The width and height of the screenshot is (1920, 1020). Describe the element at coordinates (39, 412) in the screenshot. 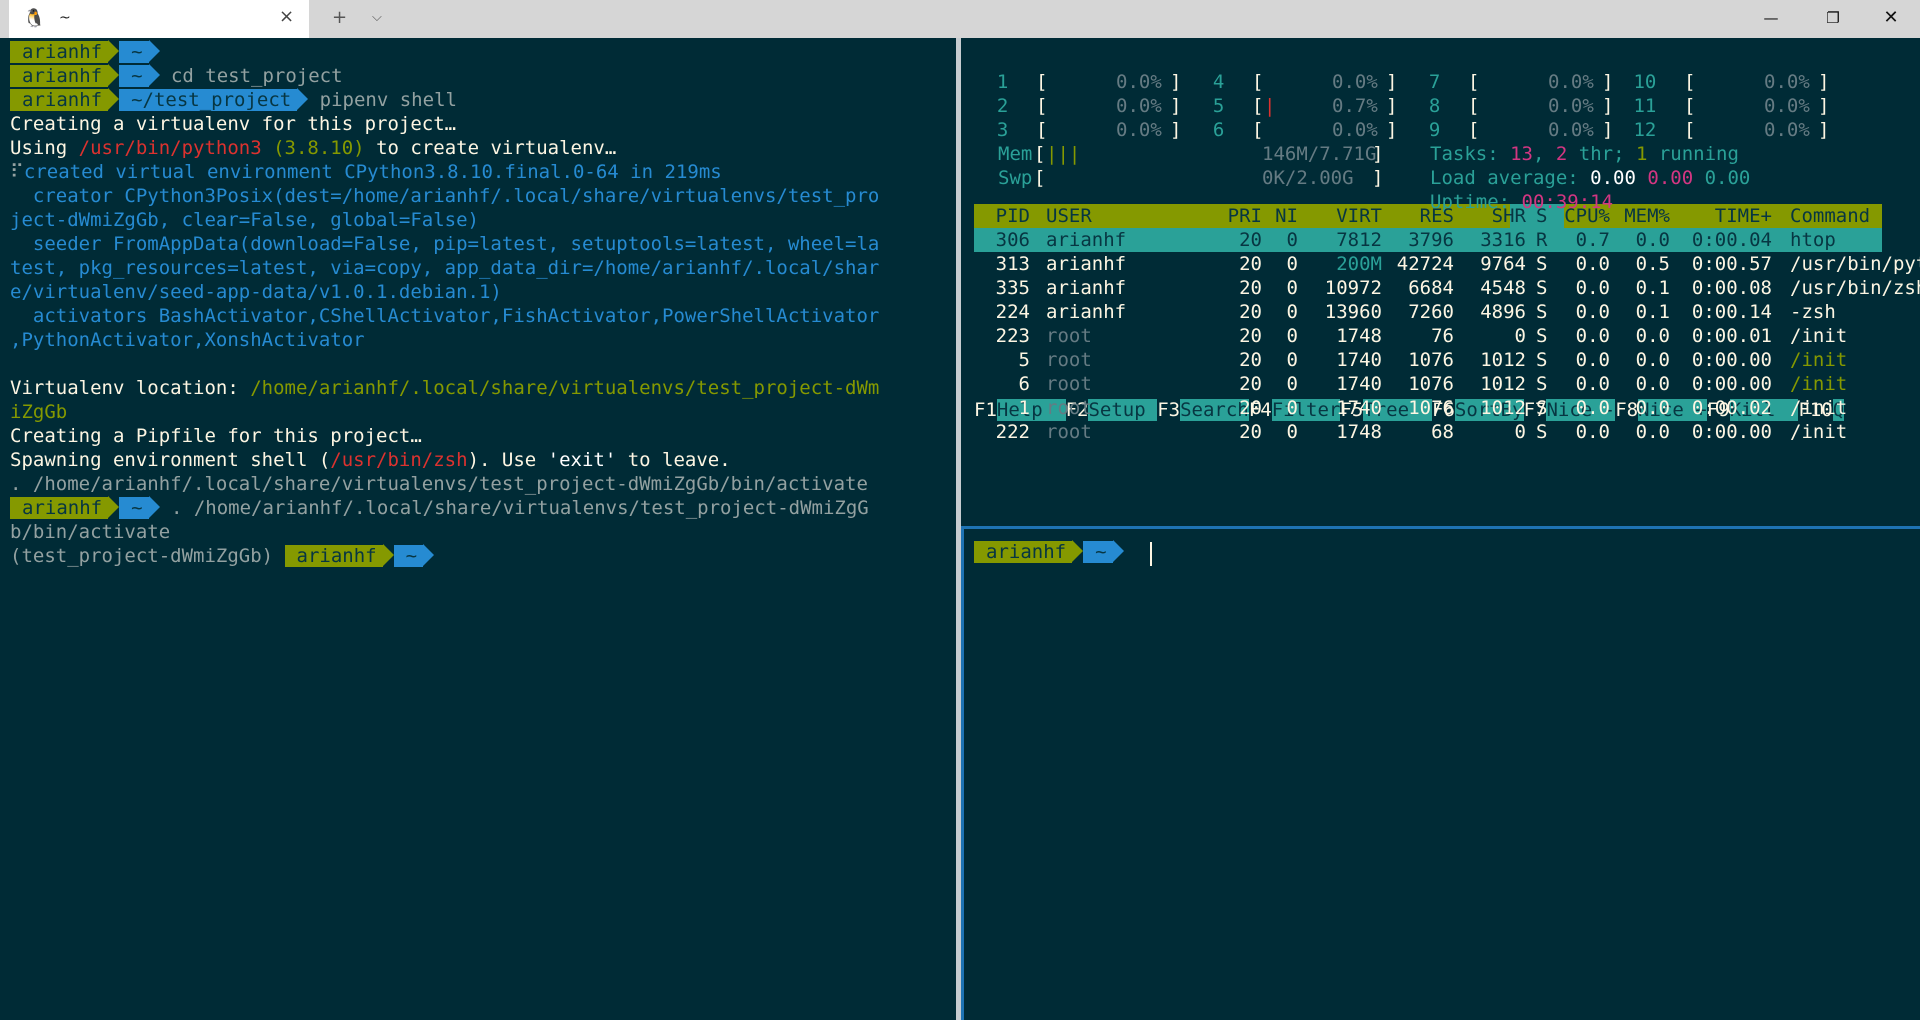

I see `output-text: iZgGb` at that location.